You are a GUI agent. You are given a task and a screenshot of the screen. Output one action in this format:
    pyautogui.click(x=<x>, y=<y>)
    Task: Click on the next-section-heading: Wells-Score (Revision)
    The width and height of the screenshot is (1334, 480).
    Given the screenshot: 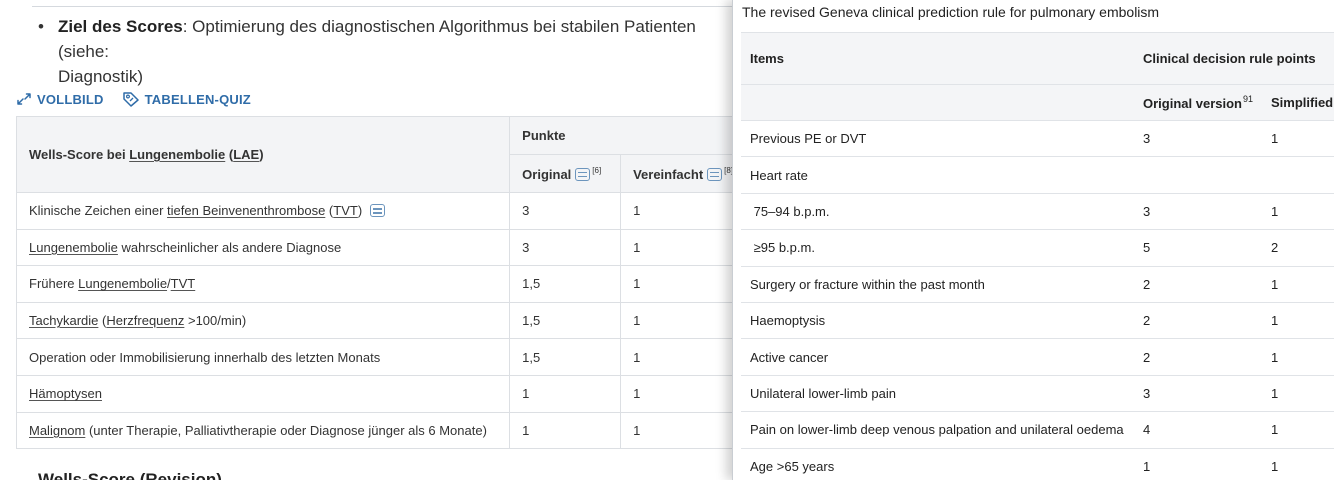 What is the action you would take?
    pyautogui.click(x=130, y=475)
    